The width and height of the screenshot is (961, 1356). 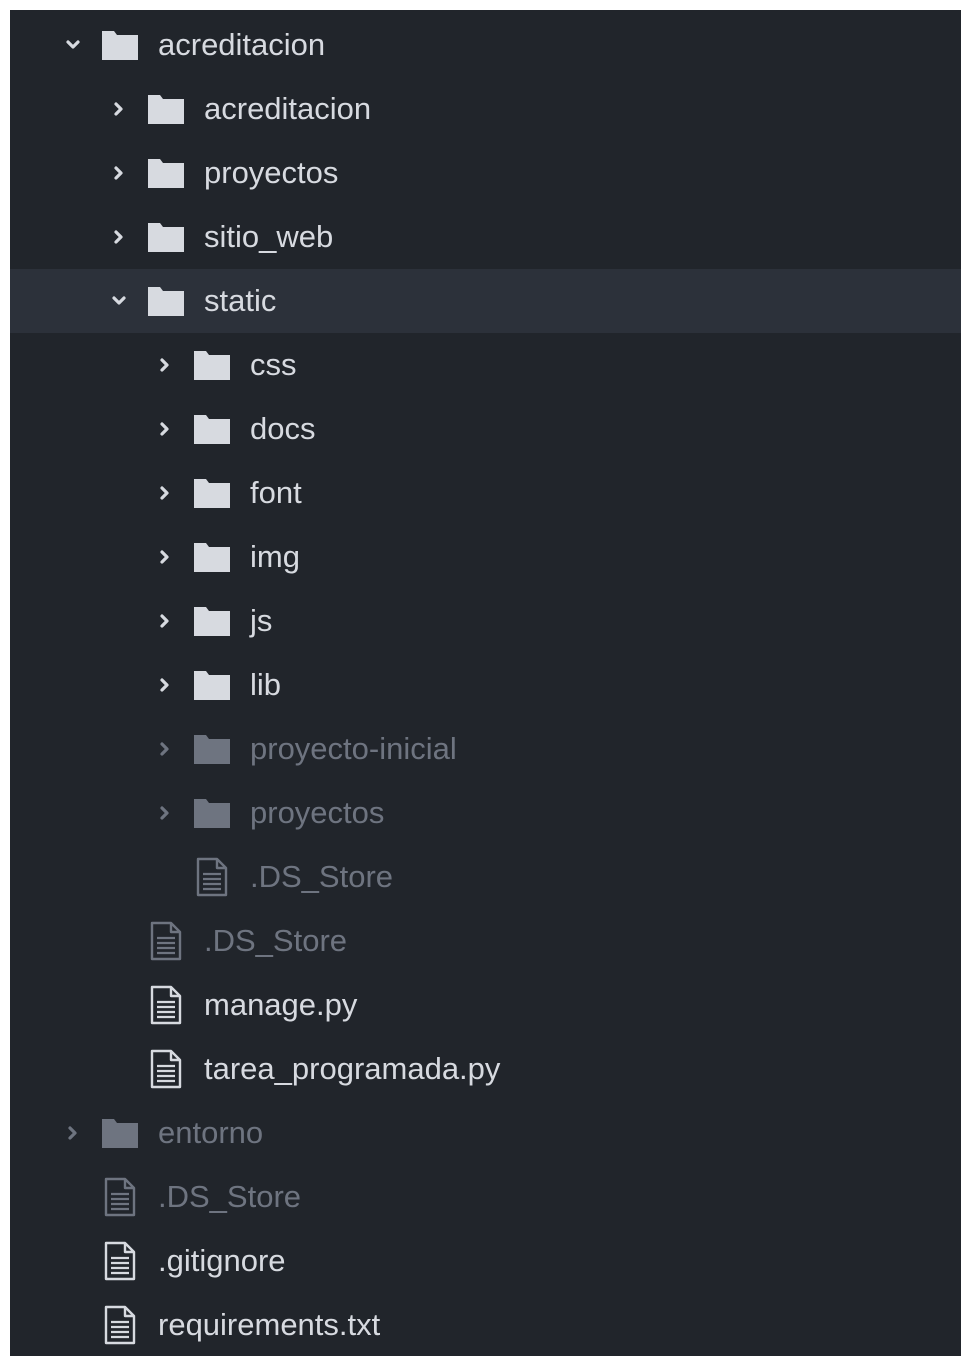 What do you see at coordinates (485, 749) in the screenshot?
I see `tree-row-folder-proyecto-inicial: proyecto-inicial` at bounding box center [485, 749].